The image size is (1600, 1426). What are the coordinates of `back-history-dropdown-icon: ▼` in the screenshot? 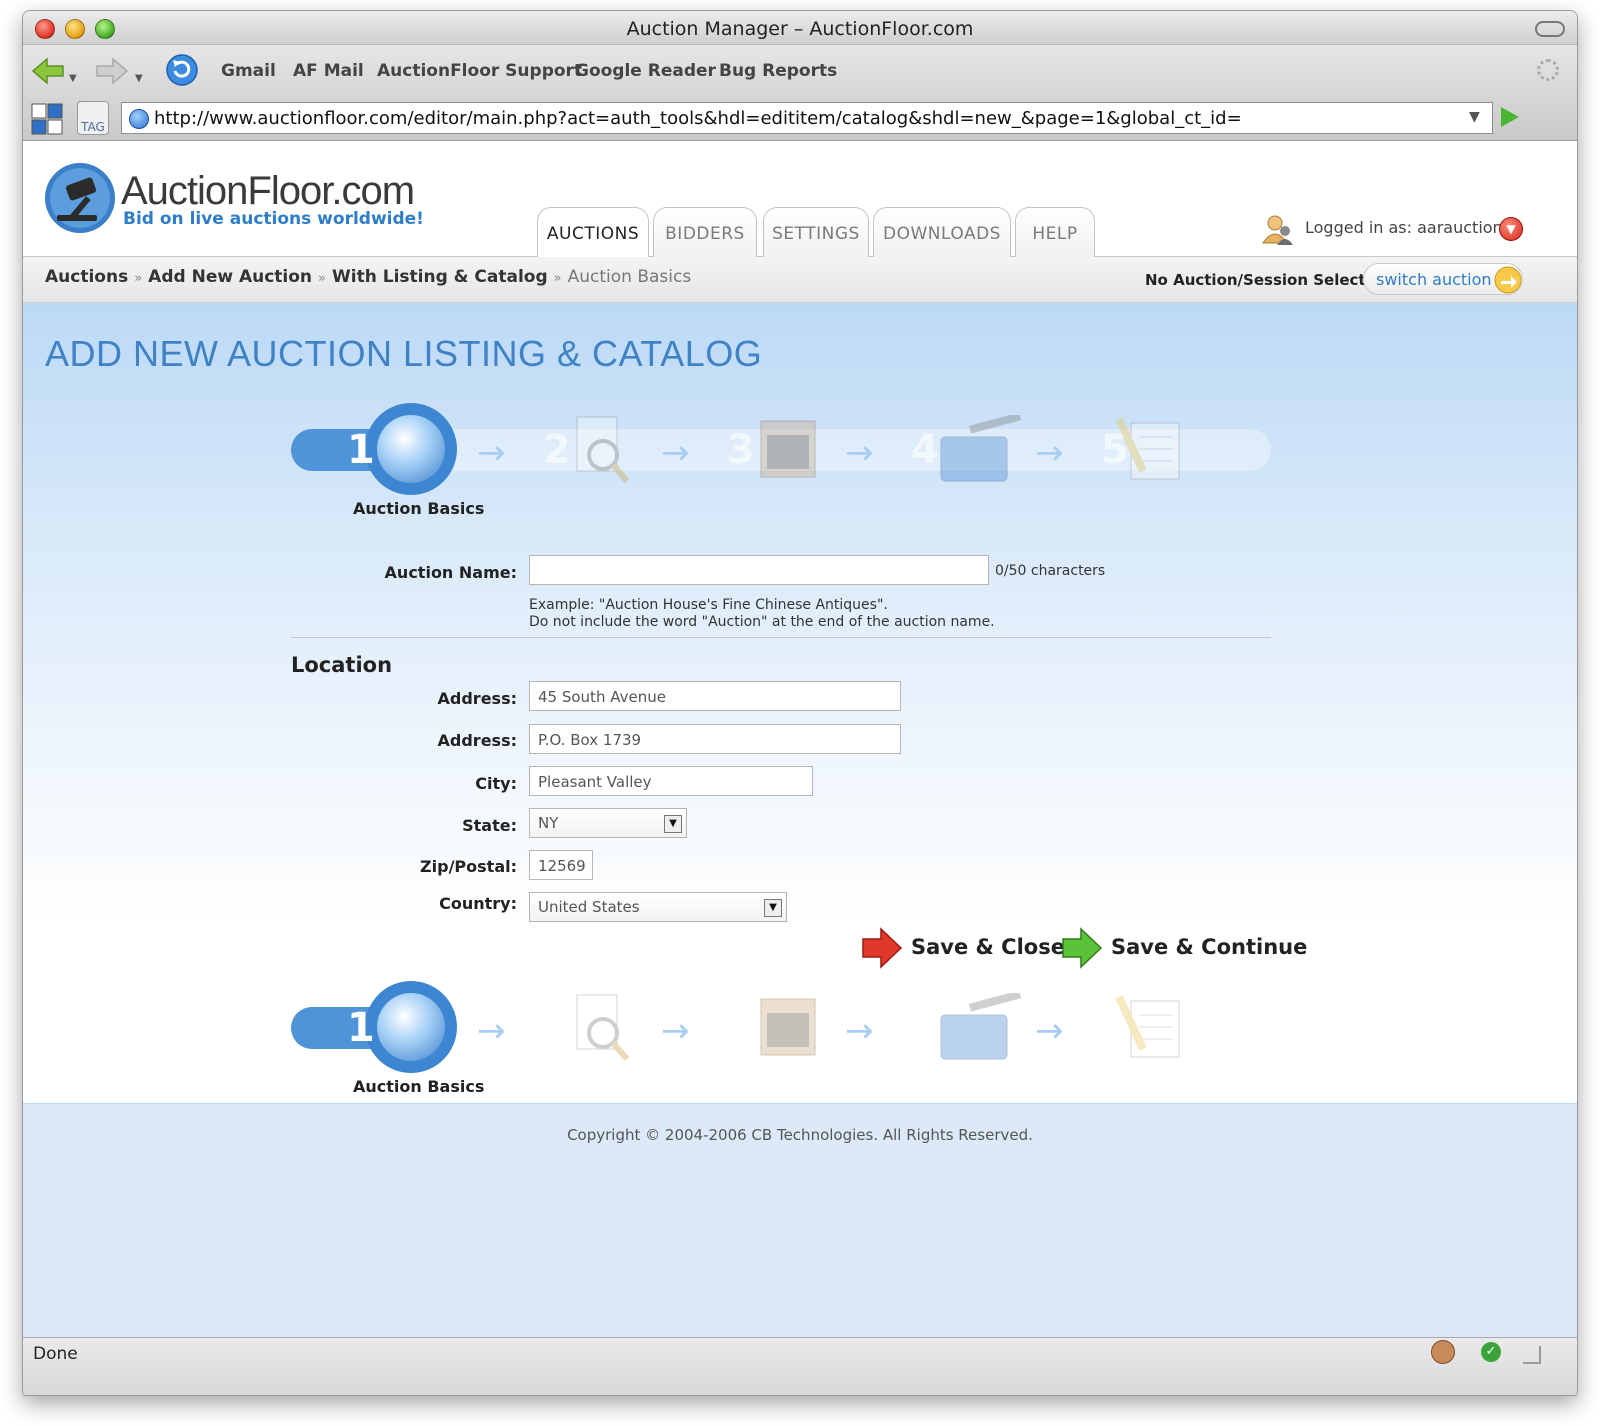 It's located at (73, 78).